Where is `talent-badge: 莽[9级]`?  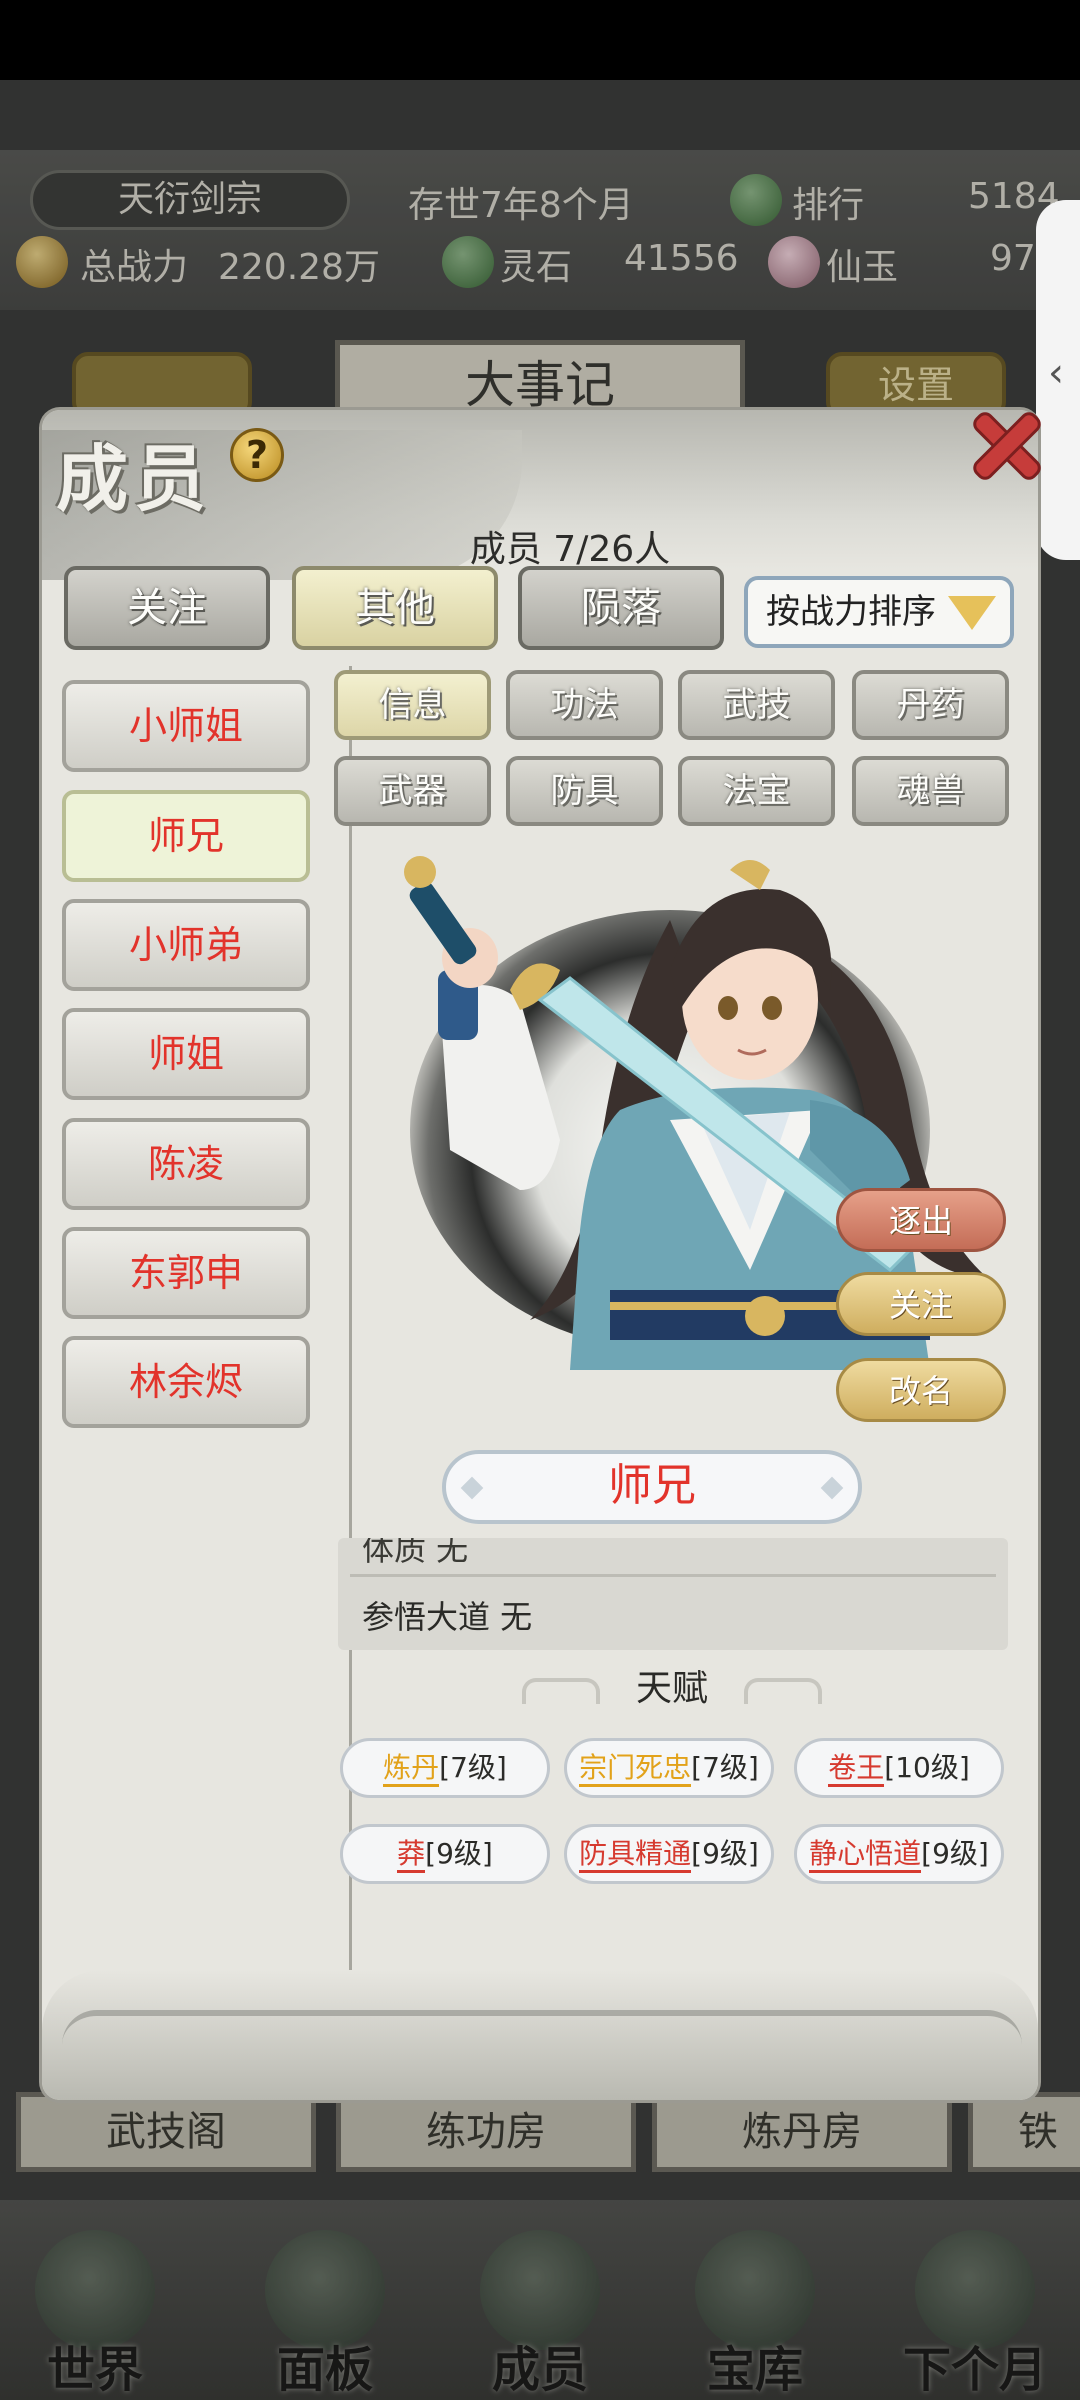
talent-badge: 莽[9级] is located at coordinates (445, 1854).